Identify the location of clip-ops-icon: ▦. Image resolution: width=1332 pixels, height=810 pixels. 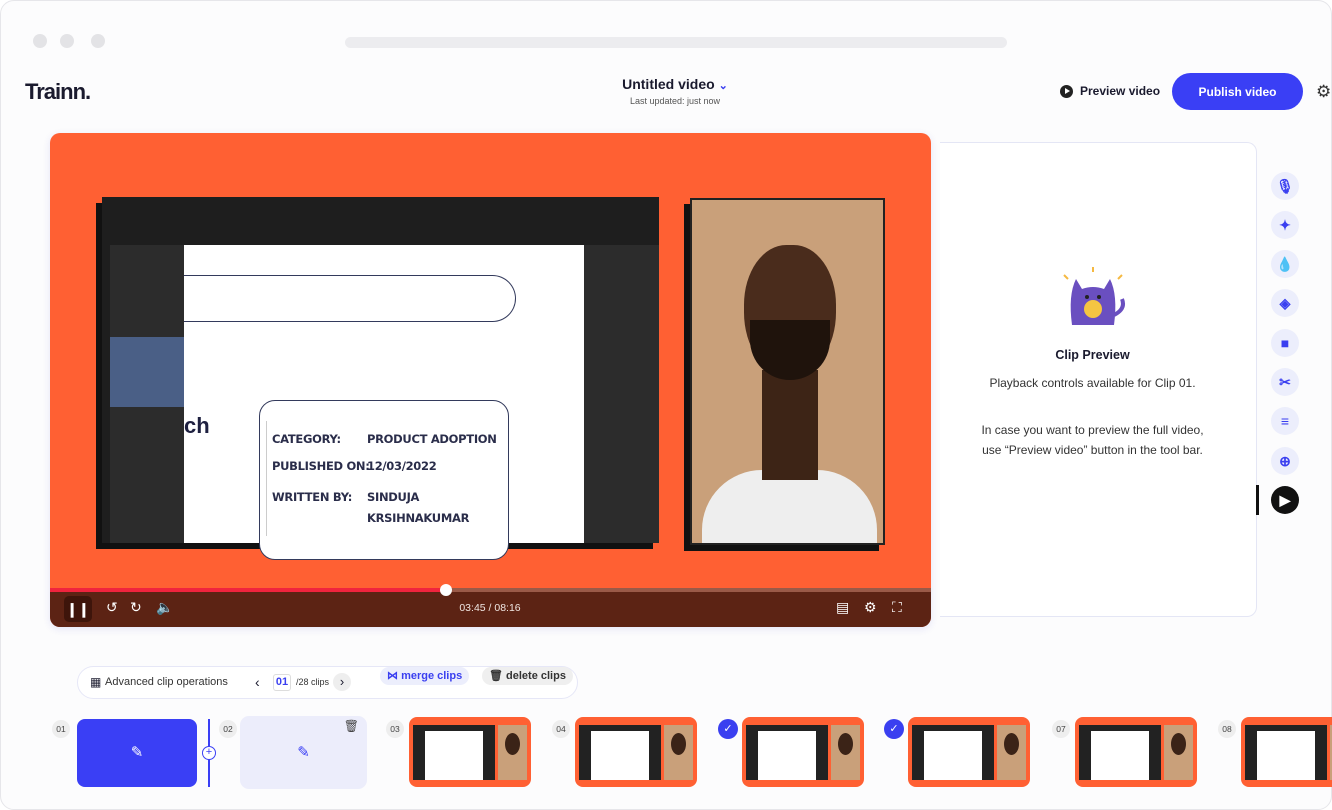
(96, 682).